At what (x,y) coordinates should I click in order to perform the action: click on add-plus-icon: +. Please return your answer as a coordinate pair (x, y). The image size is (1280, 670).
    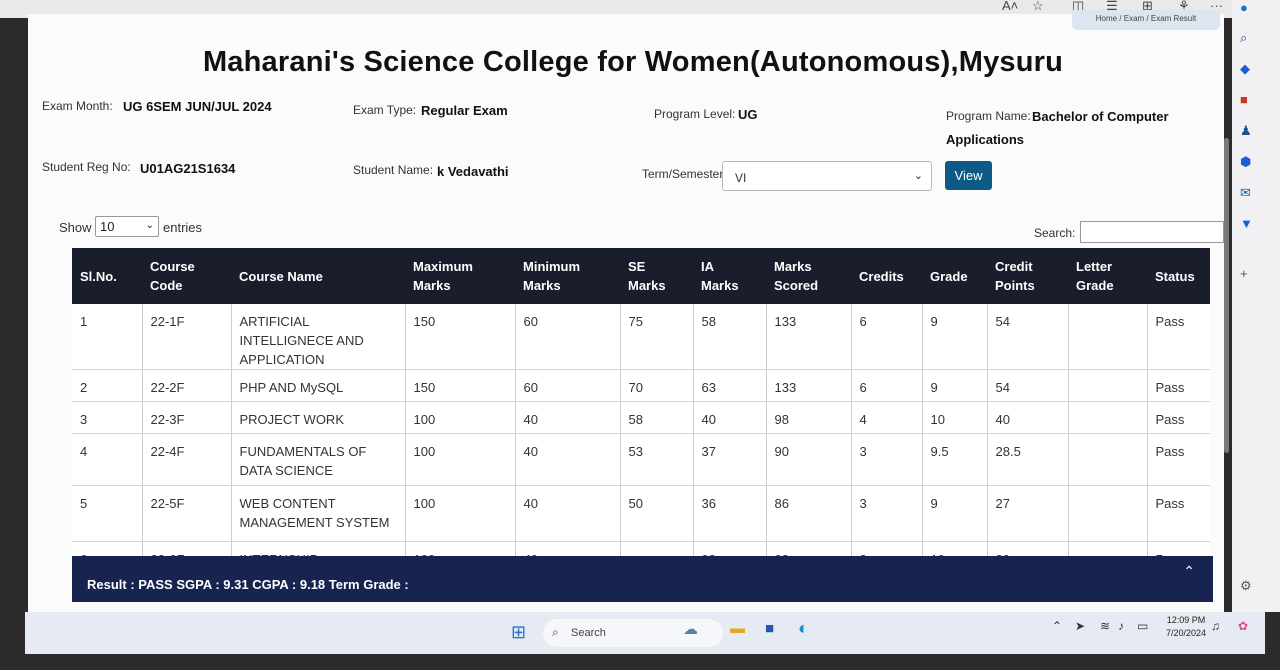
    Looking at the image, I should click on (1244, 273).